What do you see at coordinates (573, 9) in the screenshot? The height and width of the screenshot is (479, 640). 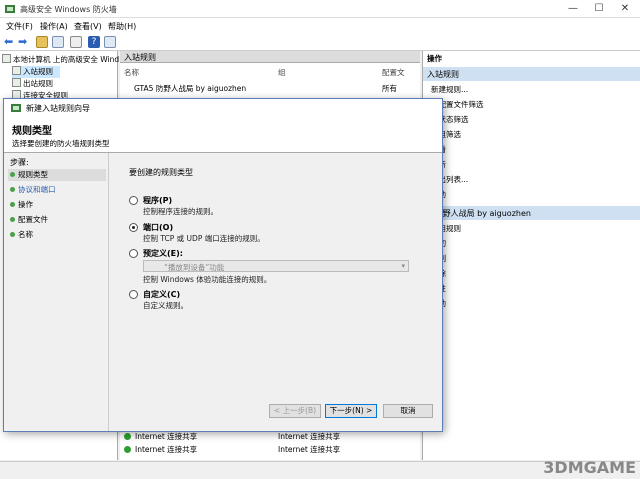 I see `minimize-button: —` at bounding box center [573, 9].